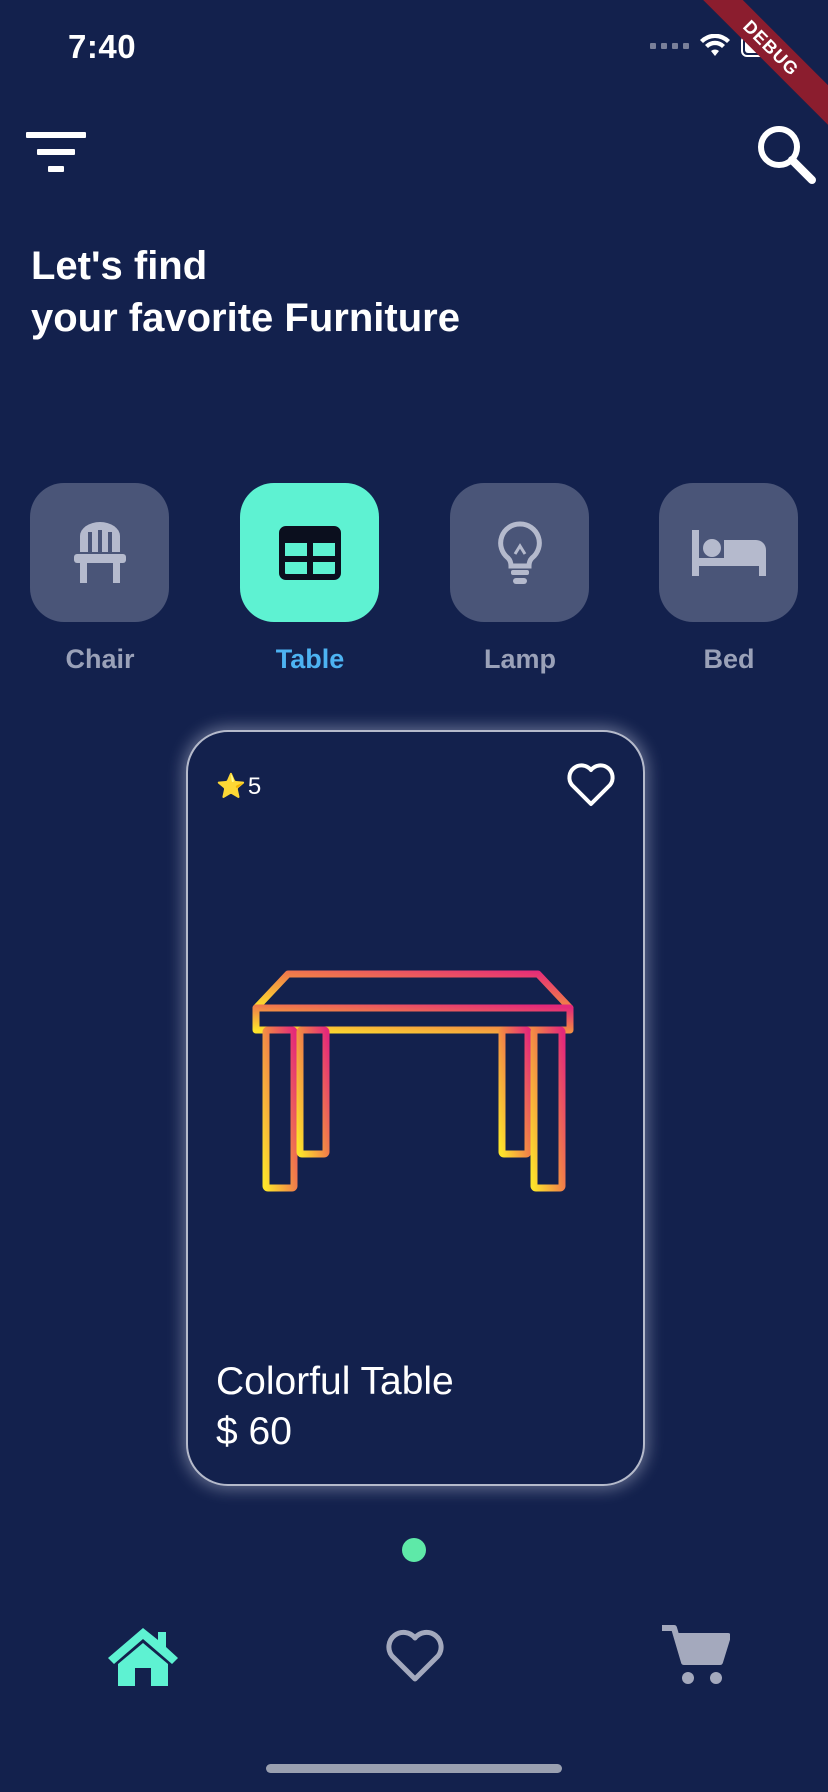  I want to click on title-line-1: Let's find, so click(119, 266).